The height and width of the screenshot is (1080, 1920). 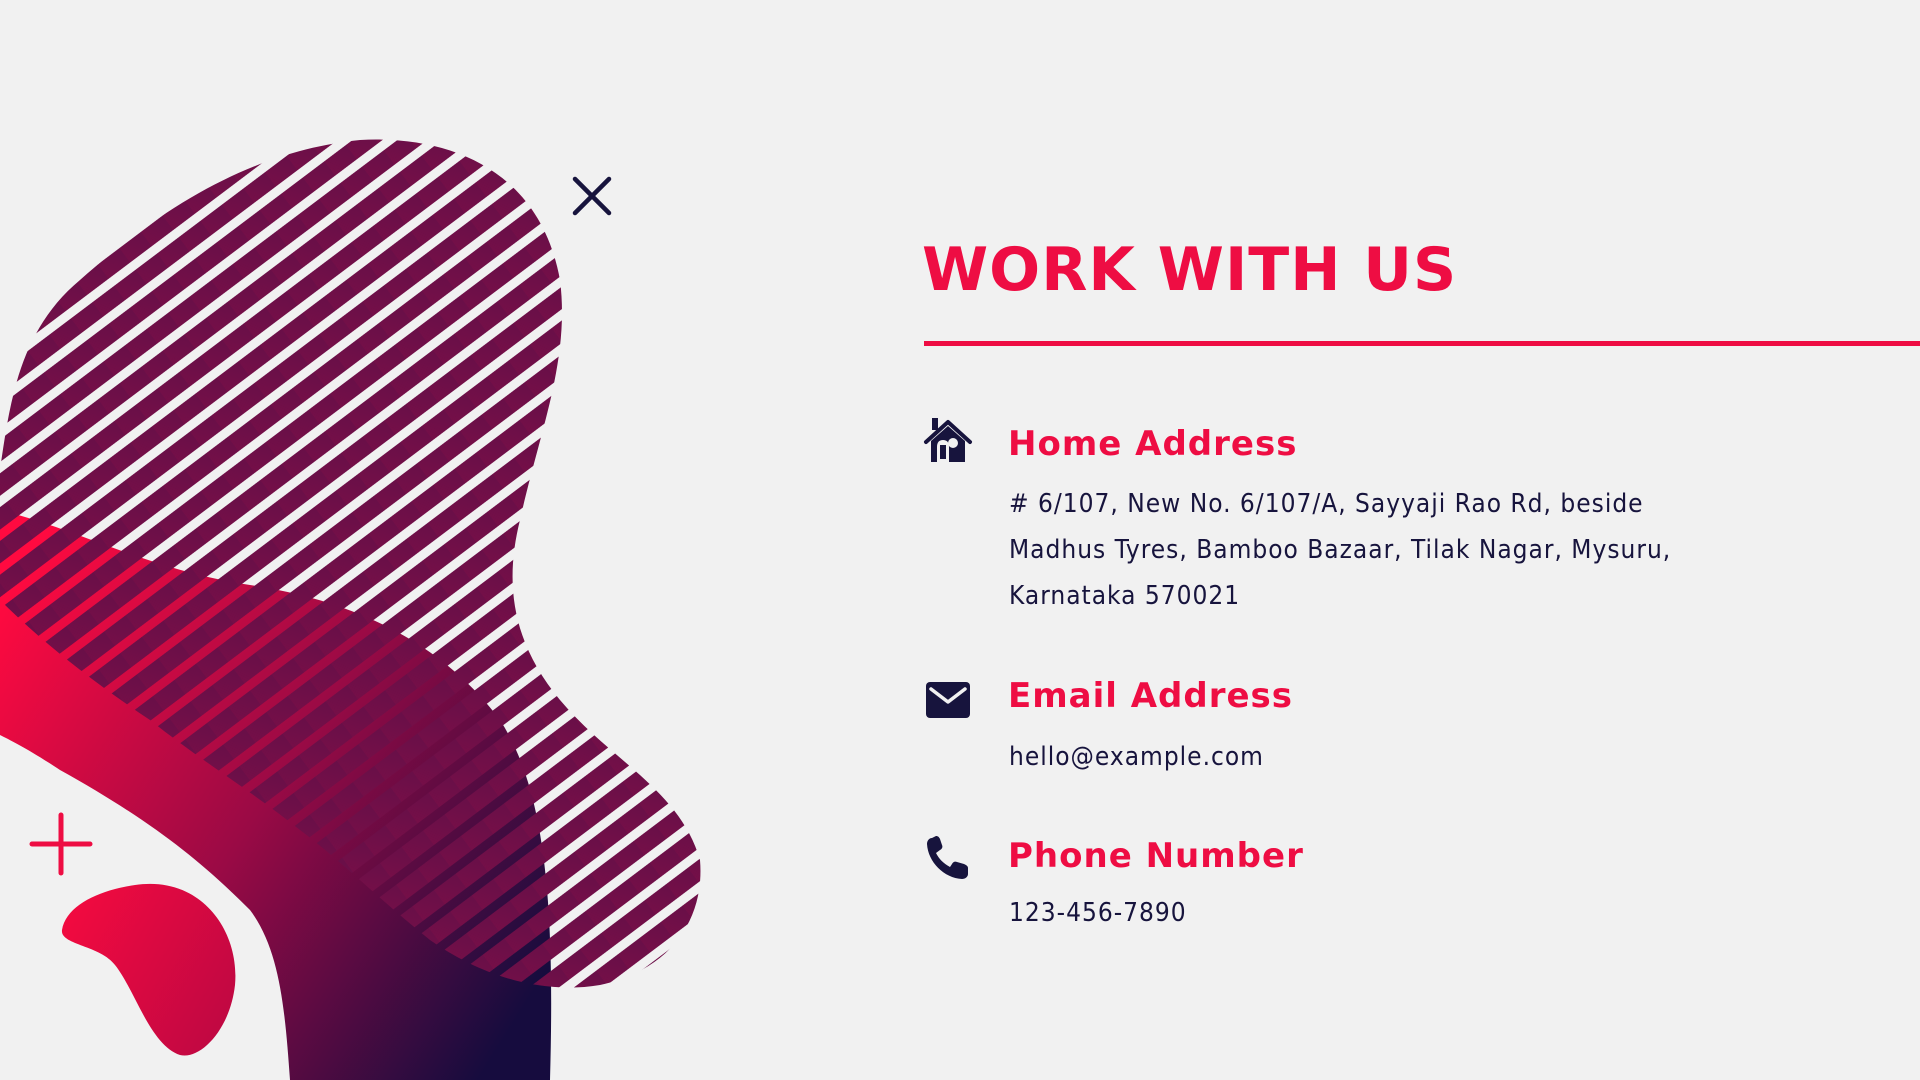 What do you see at coordinates (948, 700) in the screenshot?
I see `envelope-icon` at bounding box center [948, 700].